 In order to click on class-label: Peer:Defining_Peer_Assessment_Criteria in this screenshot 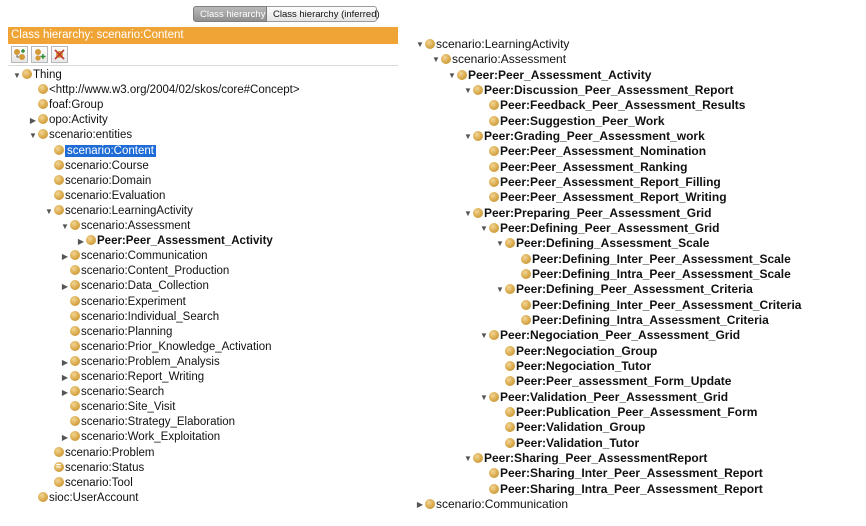, I will do `click(634, 289)`.